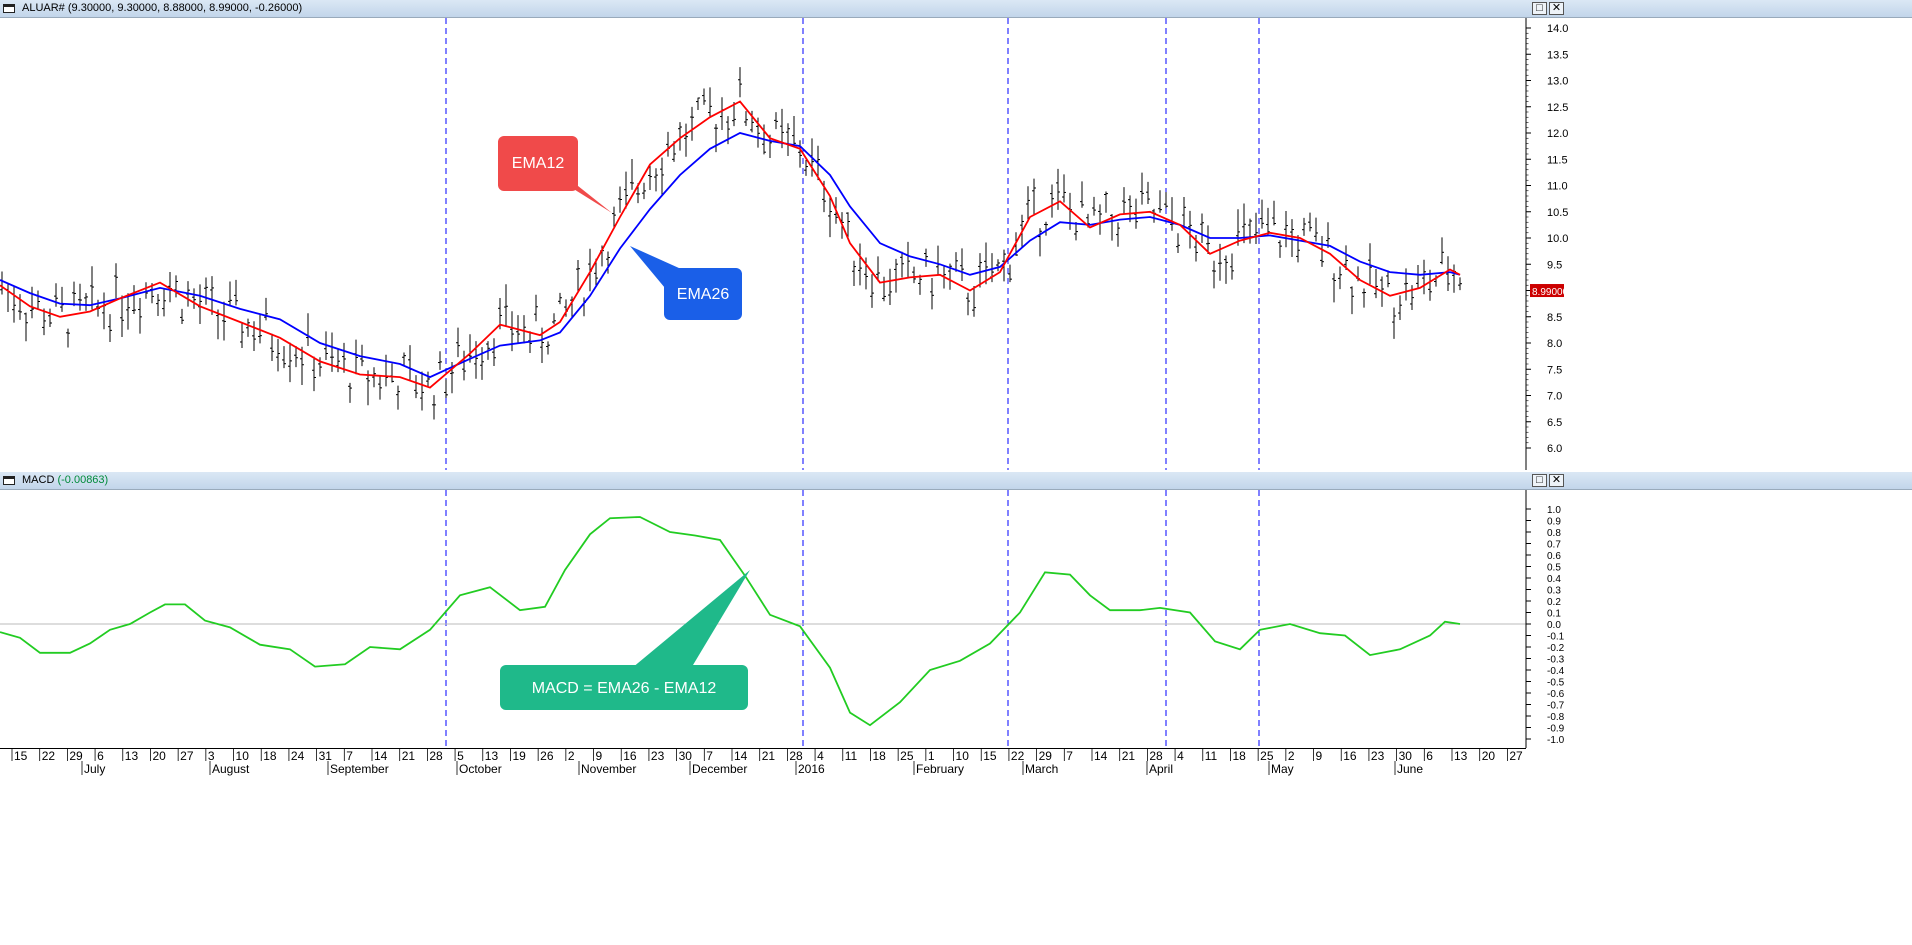  Describe the element at coordinates (1556, 648) in the screenshot. I see `macd-y-tick-label: -0.2` at that location.